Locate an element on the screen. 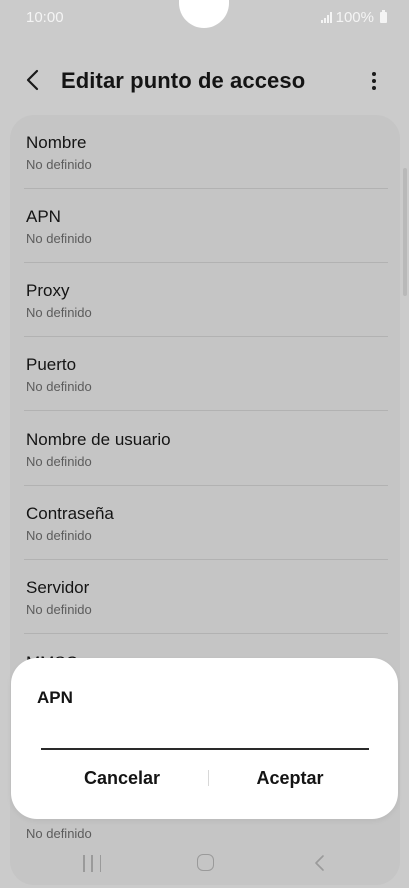 This screenshot has height=888, width=409. item-title: Contraseña is located at coordinates (70, 513).